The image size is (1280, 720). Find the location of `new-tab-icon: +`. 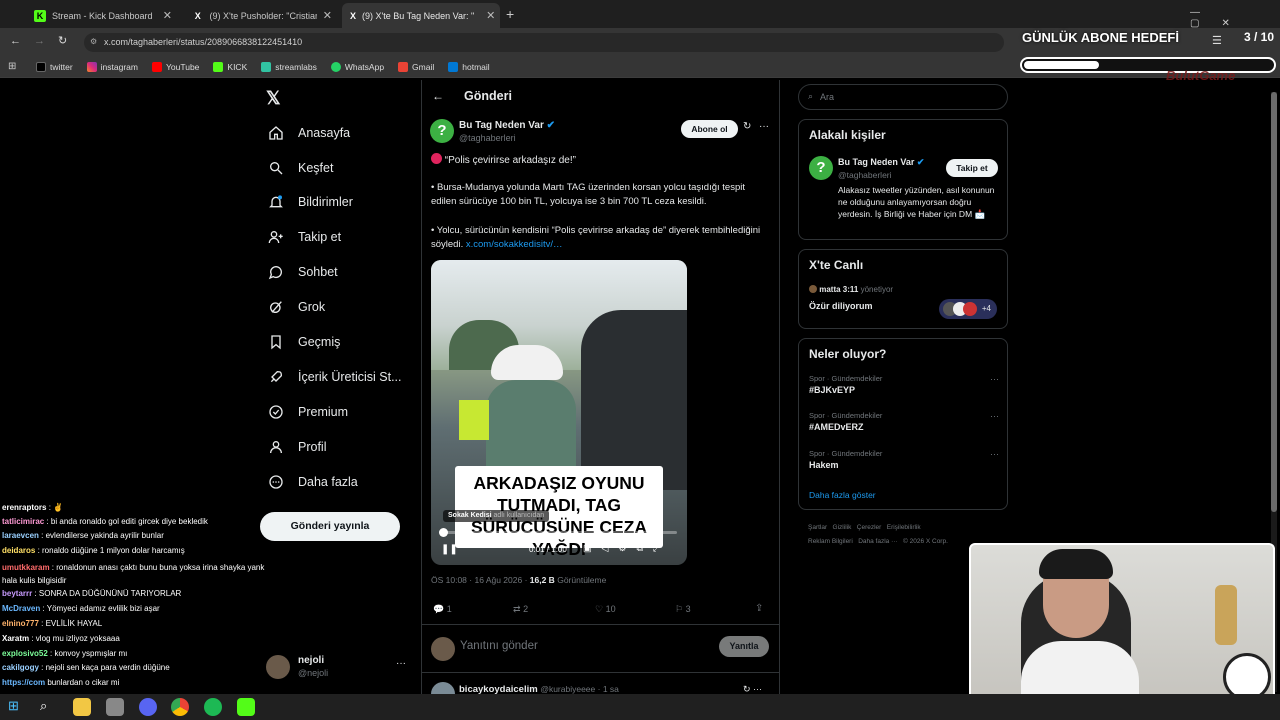

new-tab-icon: + is located at coordinates (510, 14).